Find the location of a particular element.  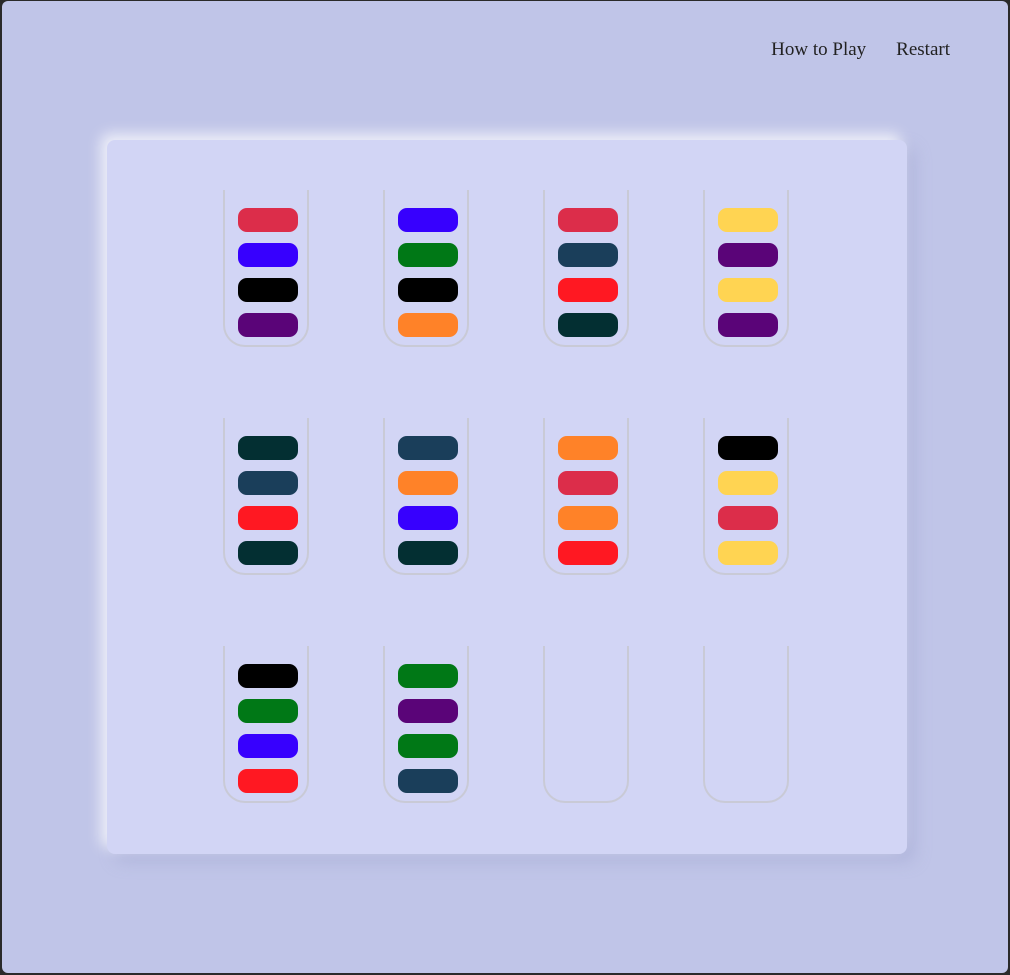

restart-link: Restart is located at coordinates (923, 50).